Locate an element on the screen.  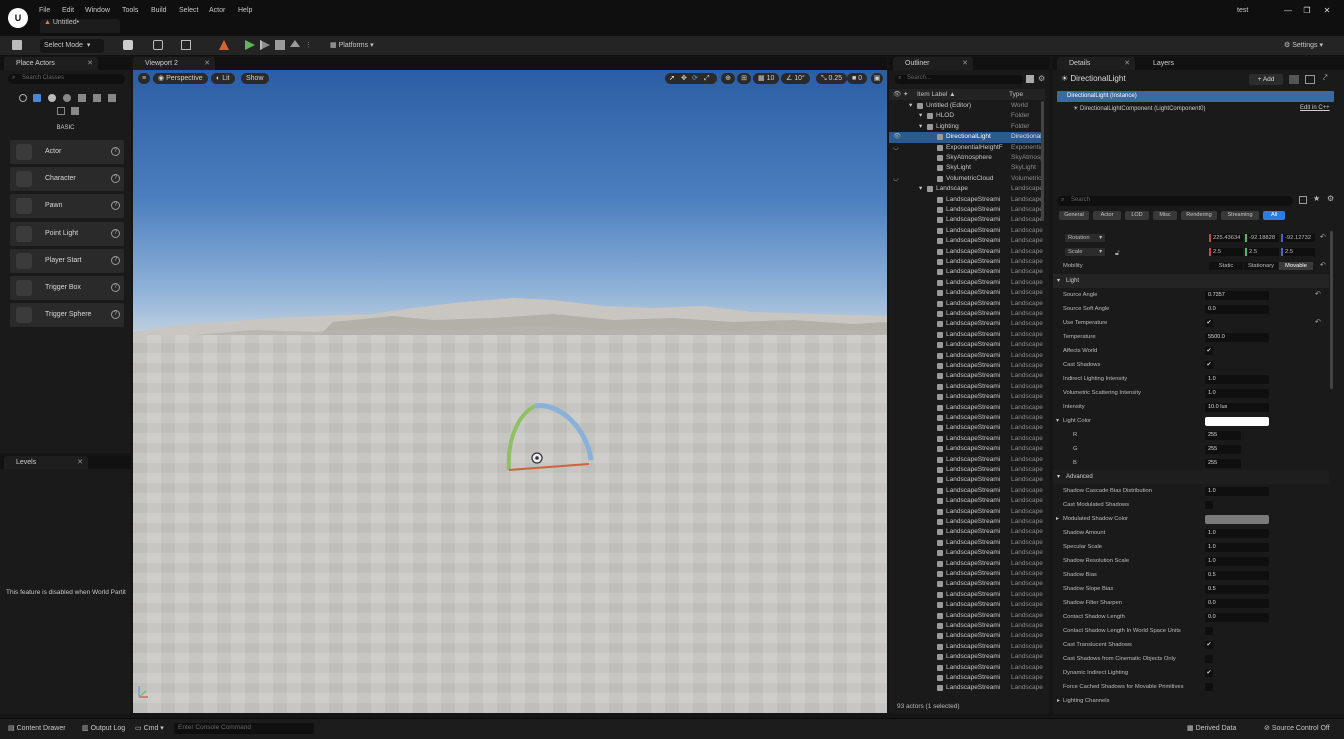
level-tab: ▲ Untitled• is located at coordinates (80, 26).